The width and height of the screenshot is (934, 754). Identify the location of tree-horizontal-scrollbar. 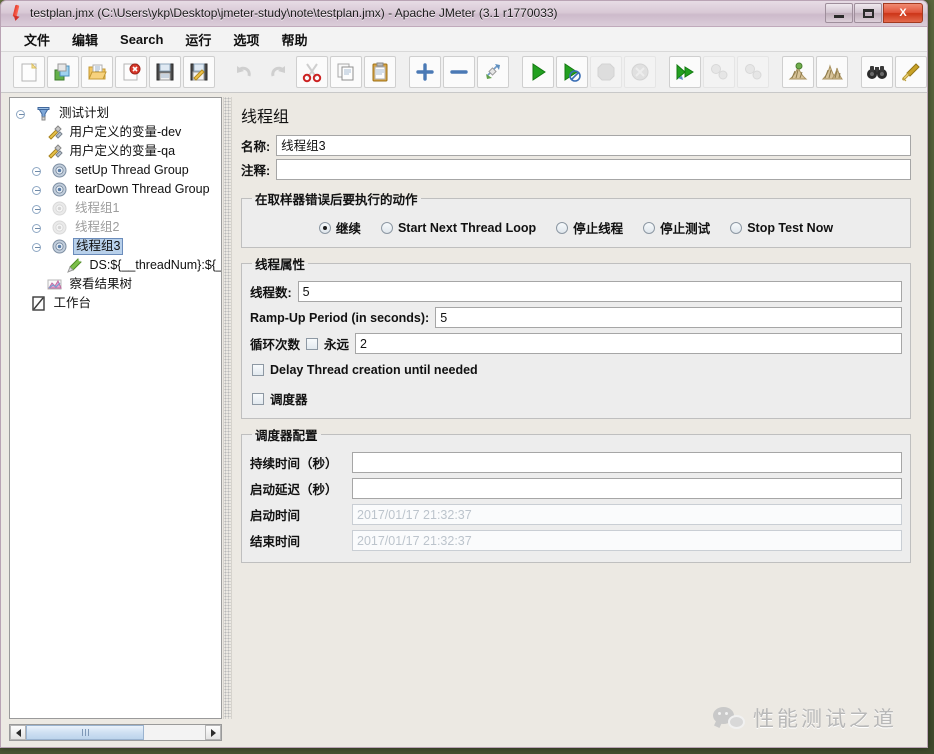
(115, 732).